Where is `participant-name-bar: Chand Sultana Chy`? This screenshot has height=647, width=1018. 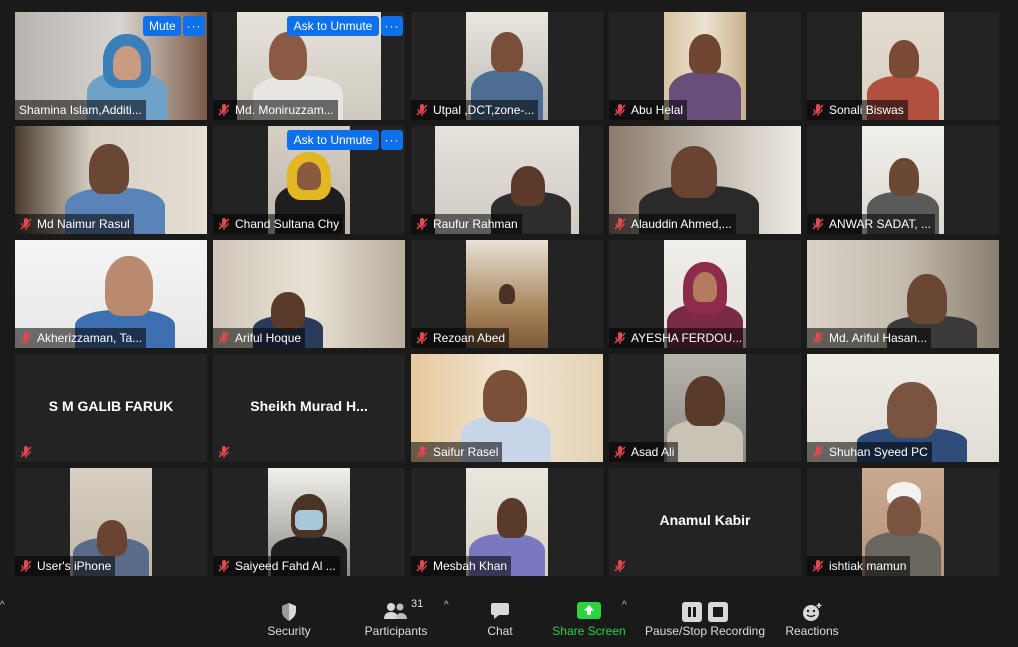 participant-name-bar: Chand Sultana Chy is located at coordinates (278, 224).